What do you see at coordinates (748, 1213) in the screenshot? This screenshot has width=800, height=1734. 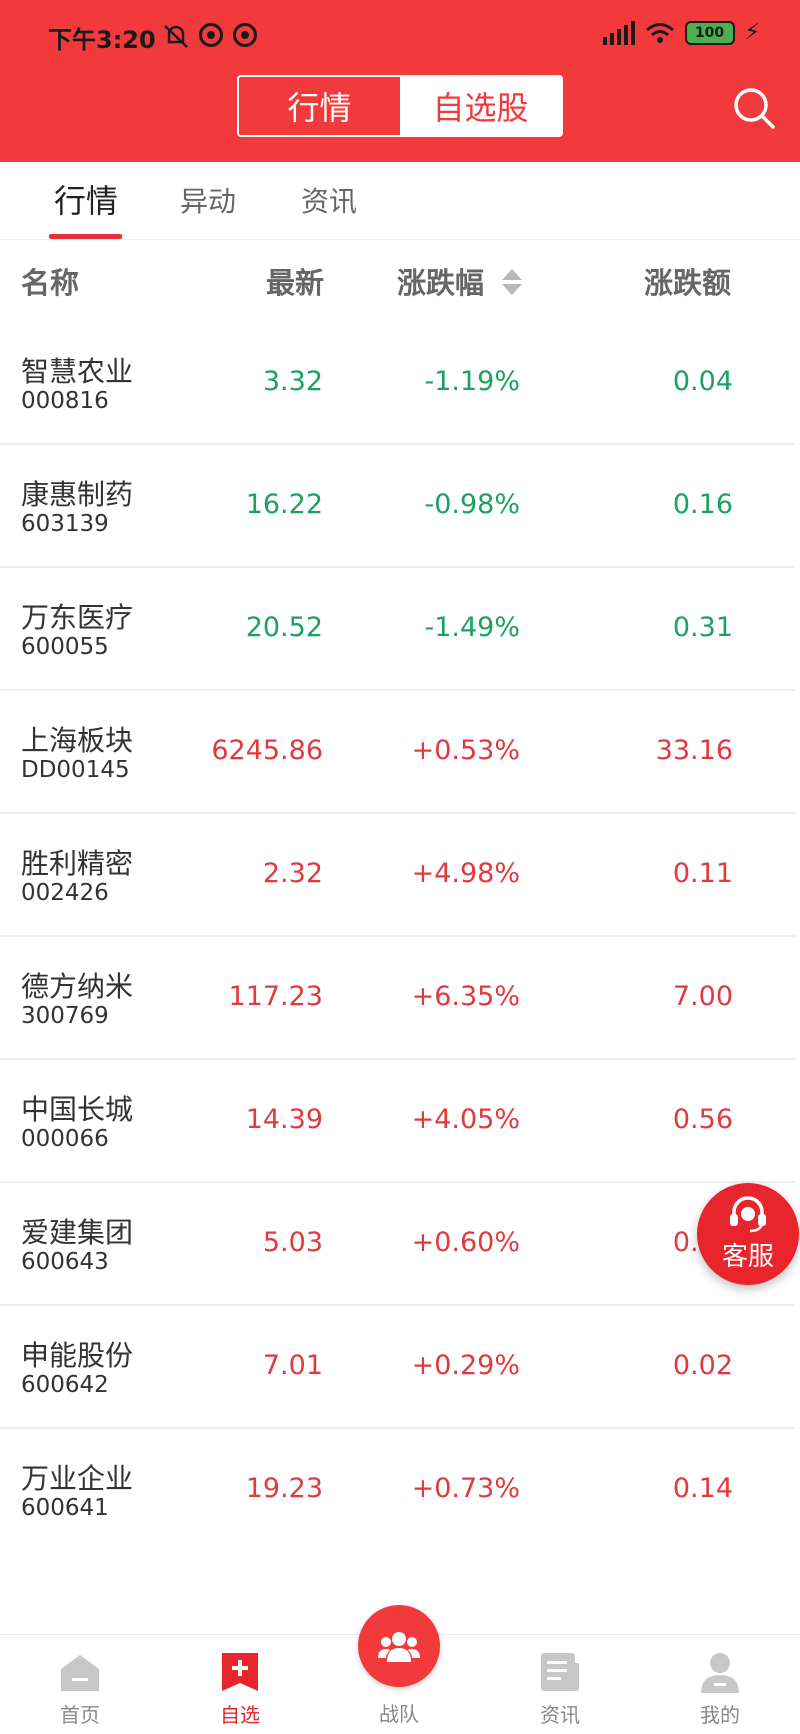 I see `headset-icon` at bounding box center [748, 1213].